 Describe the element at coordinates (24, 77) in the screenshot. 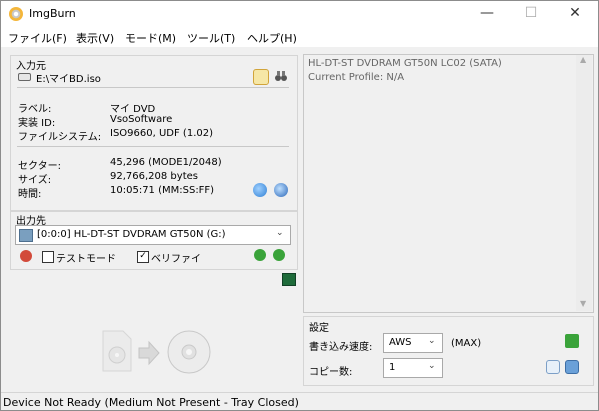

I see `disk-image-icon` at that location.